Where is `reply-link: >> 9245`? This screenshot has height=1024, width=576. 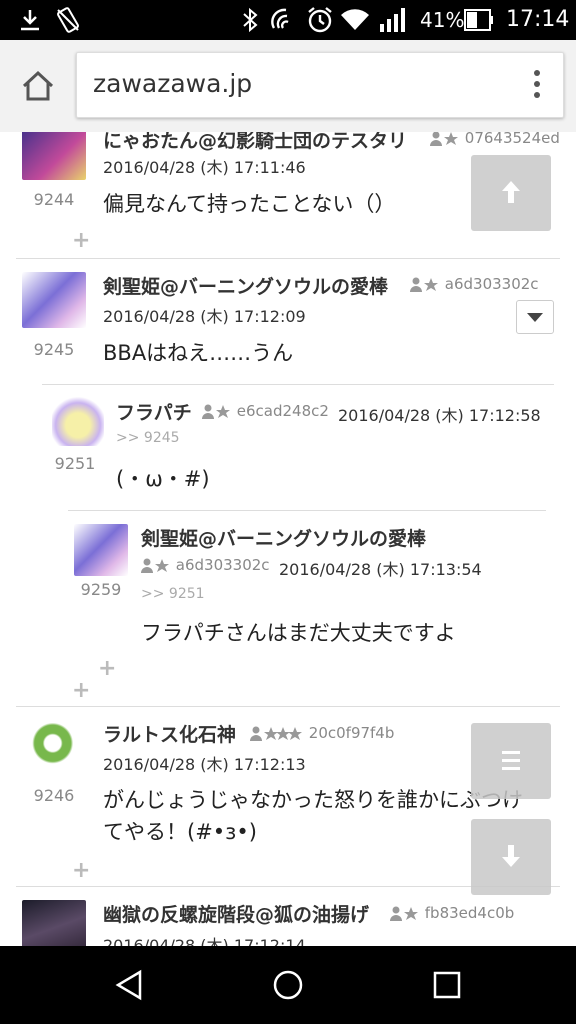
reply-link: >> 9245 is located at coordinates (148, 438).